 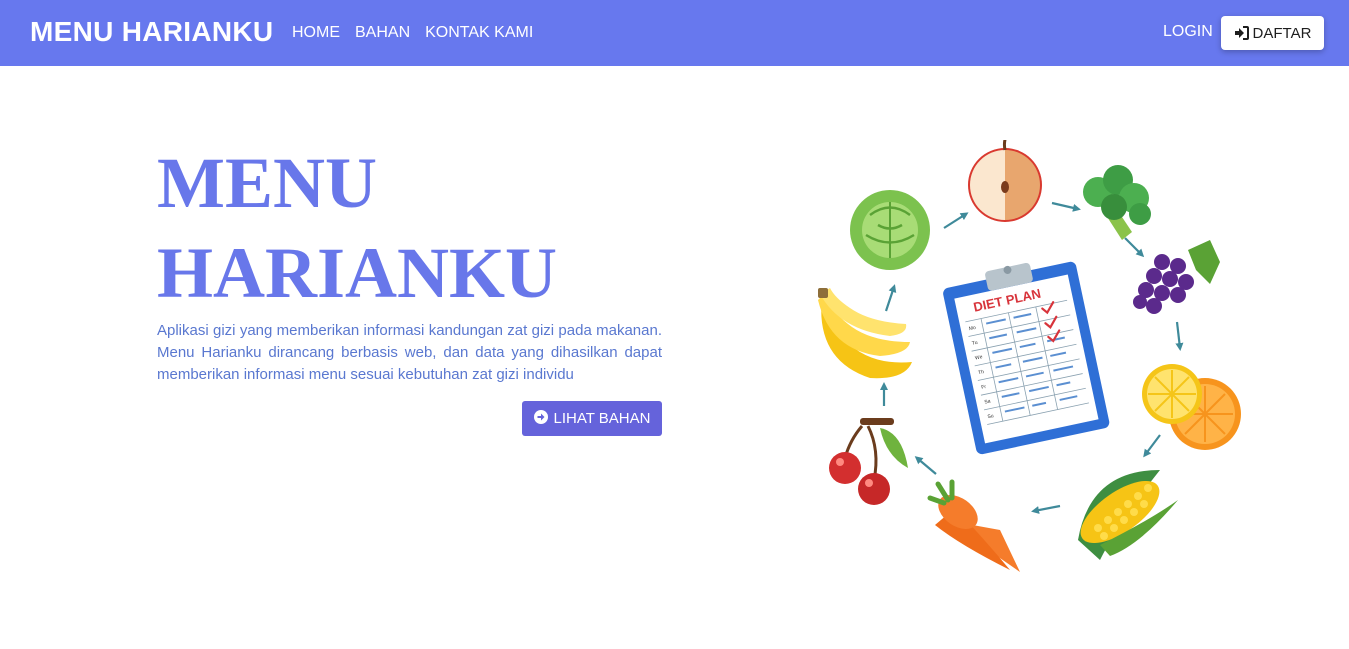 What do you see at coordinates (1241, 33) in the screenshot?
I see `sign-in-icon` at bounding box center [1241, 33].